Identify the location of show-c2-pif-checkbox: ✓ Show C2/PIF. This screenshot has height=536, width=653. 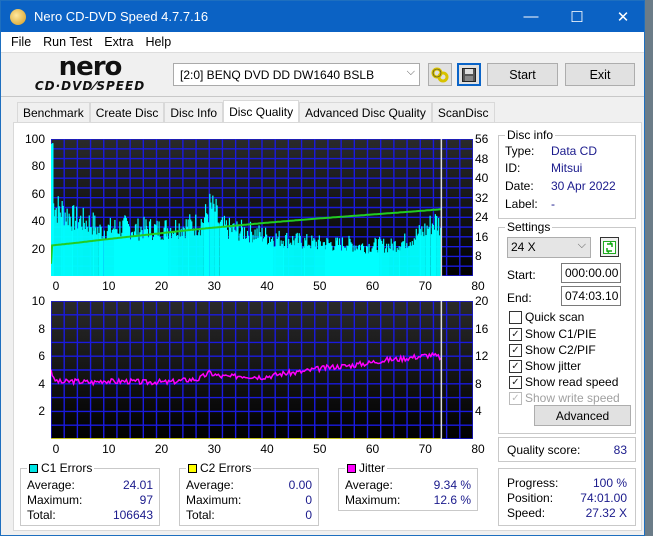
(552, 350).